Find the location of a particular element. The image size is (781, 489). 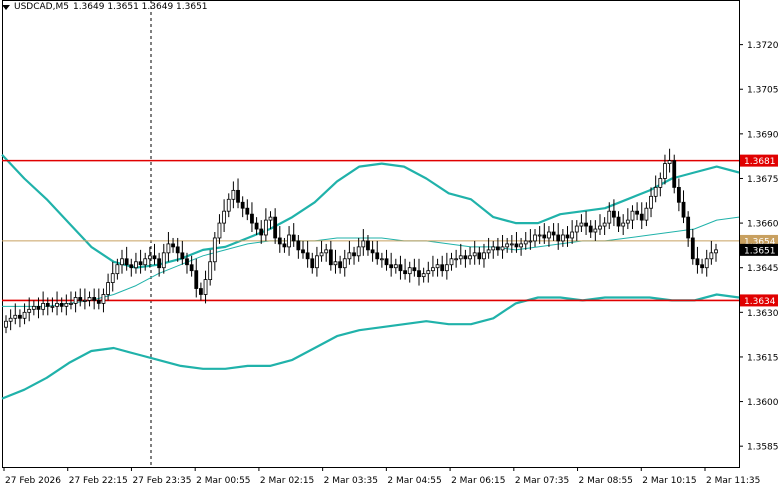

y-tick-label: 1.3630 is located at coordinates (763, 314).